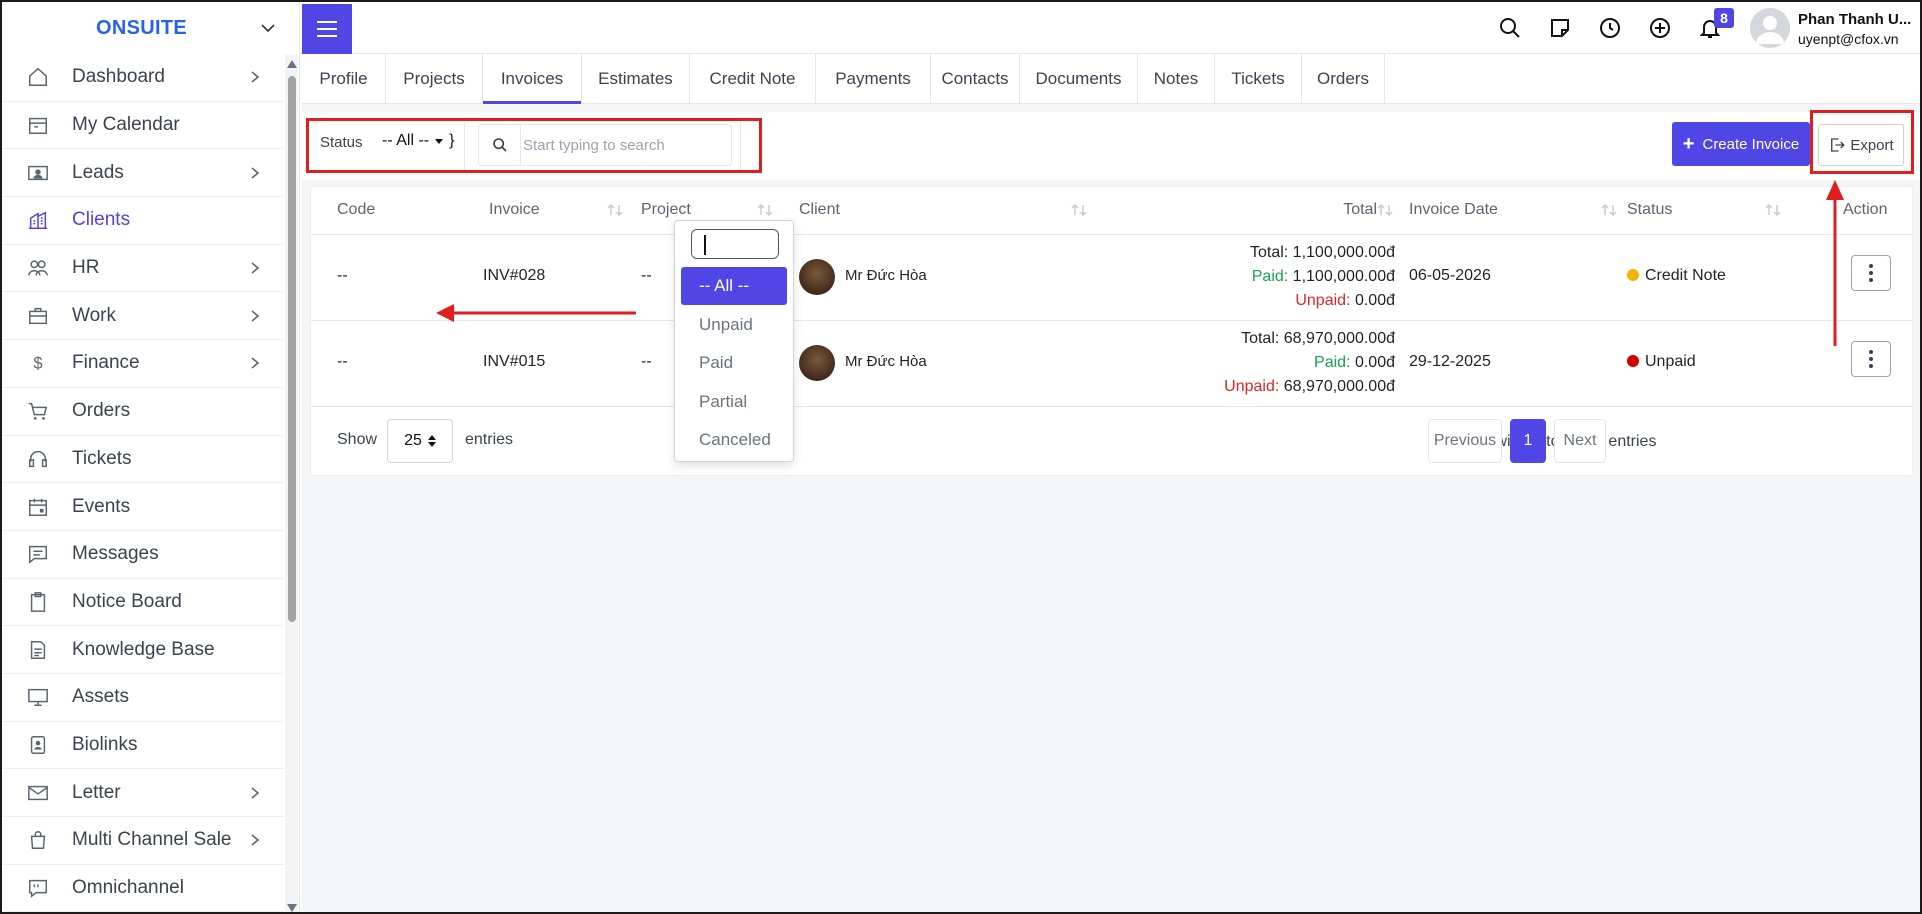 The image size is (1922, 914). What do you see at coordinates (143, 460) in the screenshot?
I see `sidebar-item-tickets: Tickets` at bounding box center [143, 460].